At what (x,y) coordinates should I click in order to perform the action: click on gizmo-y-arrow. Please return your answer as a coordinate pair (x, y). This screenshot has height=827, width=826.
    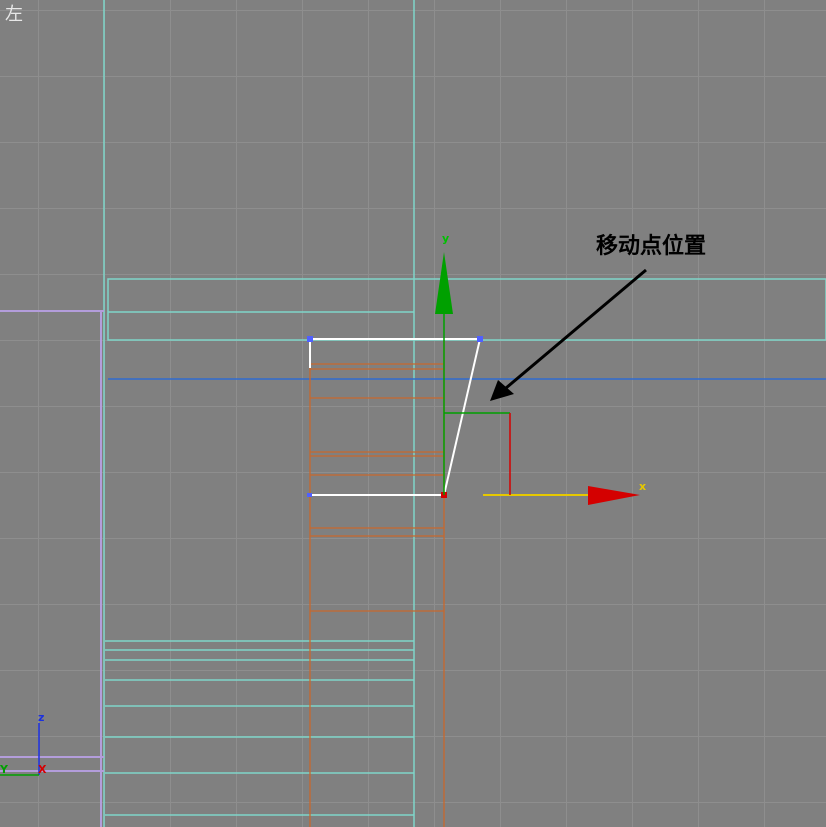
    Looking at the image, I should click on (444, 283).